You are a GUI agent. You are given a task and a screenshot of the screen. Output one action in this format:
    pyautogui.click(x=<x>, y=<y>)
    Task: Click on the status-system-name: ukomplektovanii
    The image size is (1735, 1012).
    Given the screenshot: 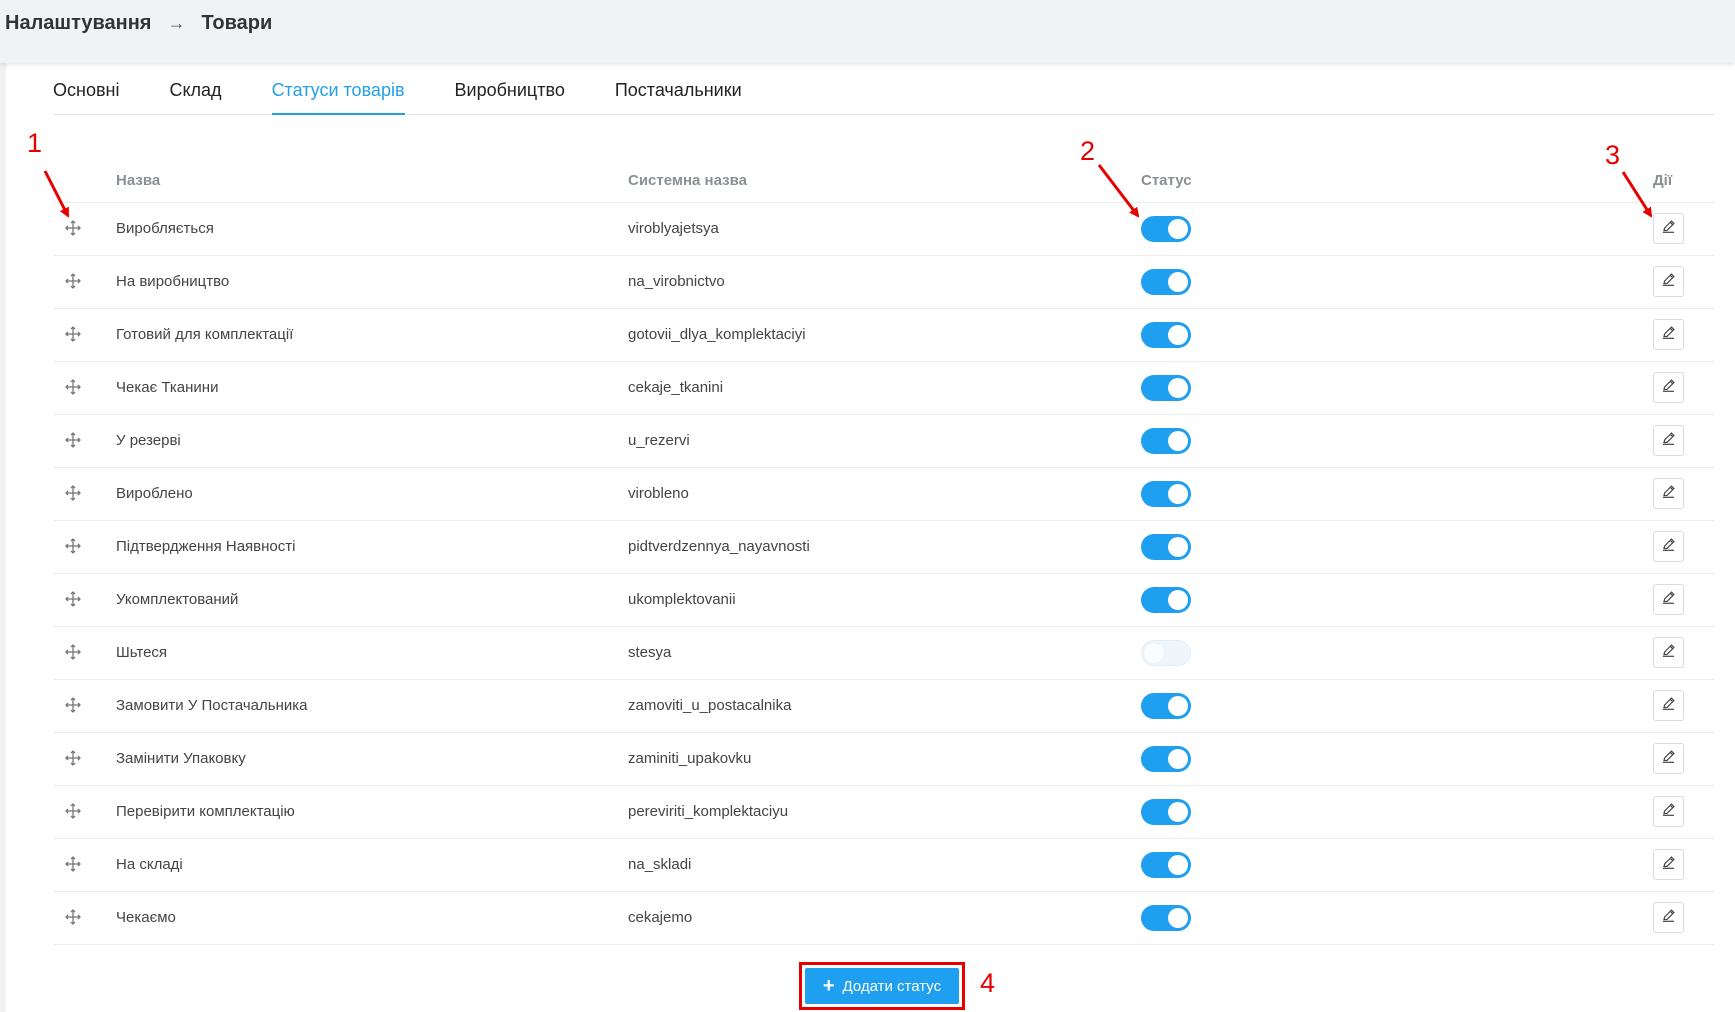 What is the action you would take?
    pyautogui.click(x=682, y=599)
    